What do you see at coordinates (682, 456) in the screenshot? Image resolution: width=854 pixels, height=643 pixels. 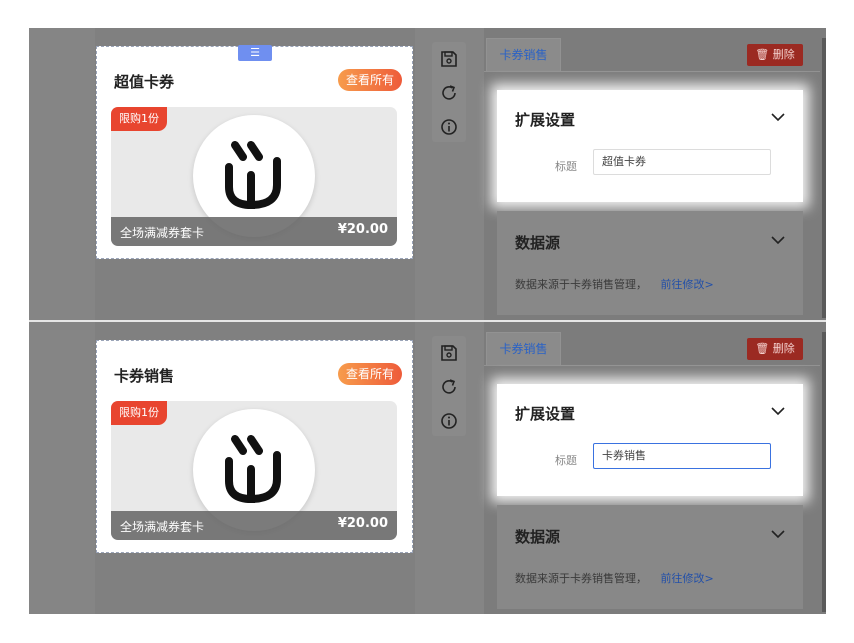 I see `title-input: 卡券销售` at bounding box center [682, 456].